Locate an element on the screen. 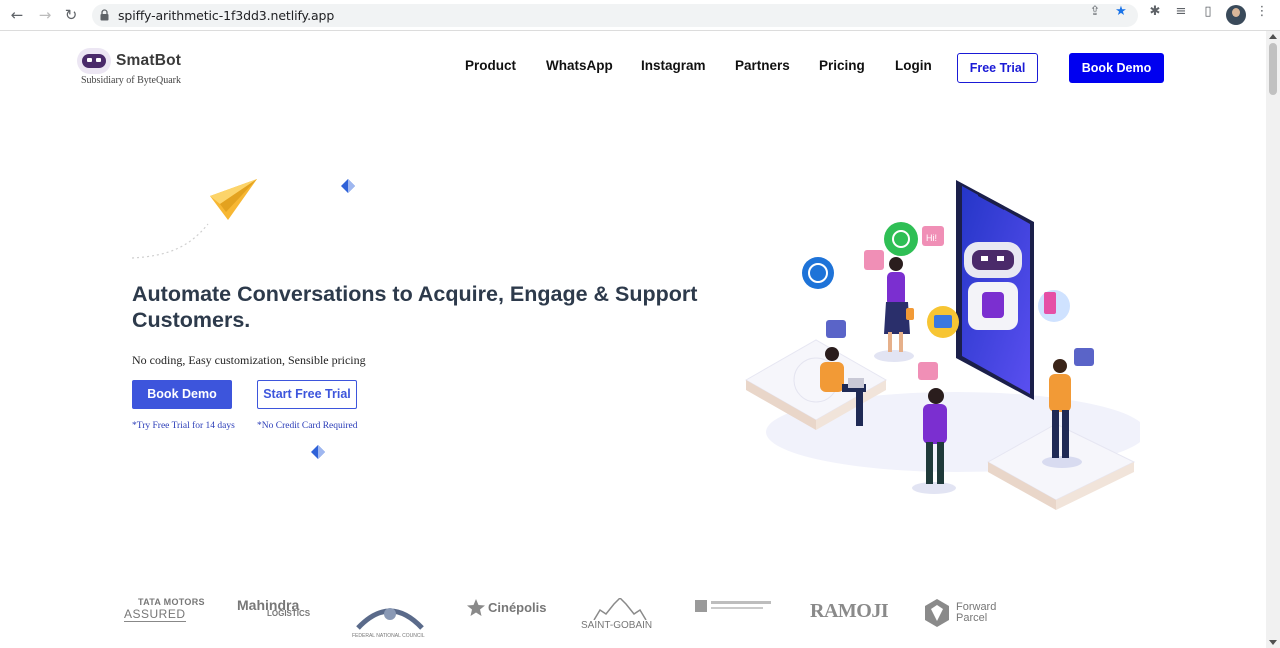 The height and width of the screenshot is (648, 1280). more-menu-icon: ⋮ is located at coordinates (1262, 12).